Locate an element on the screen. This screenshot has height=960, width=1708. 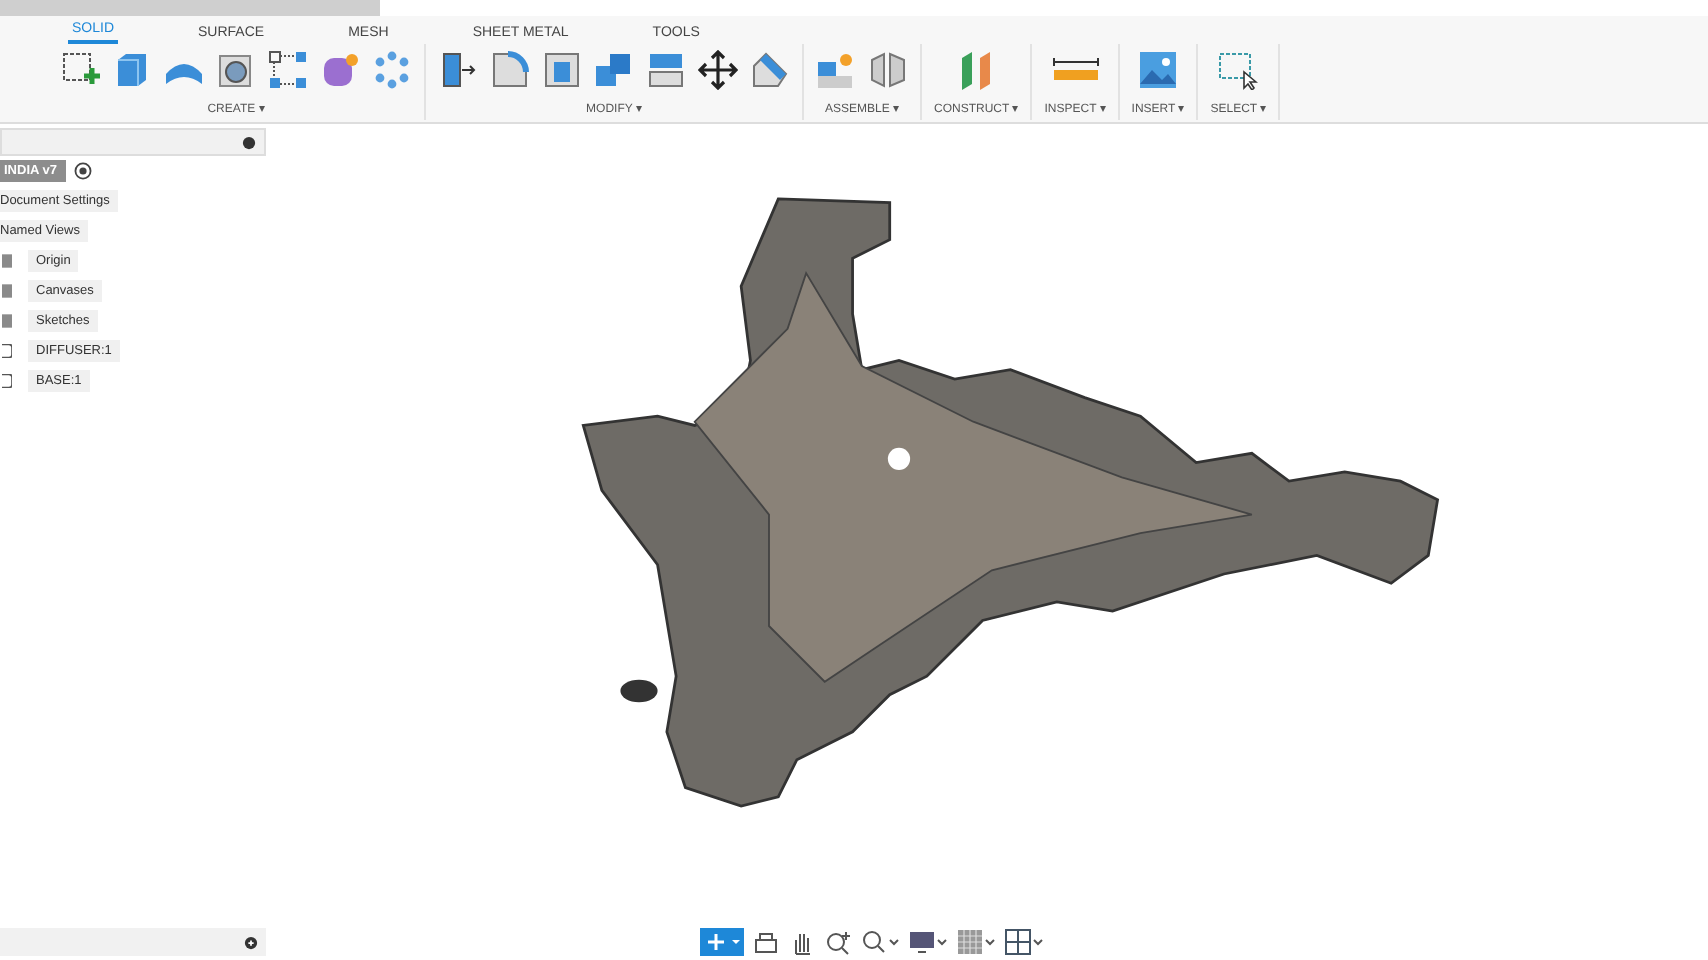
zoom-icon is located at coordinates (838, 942).